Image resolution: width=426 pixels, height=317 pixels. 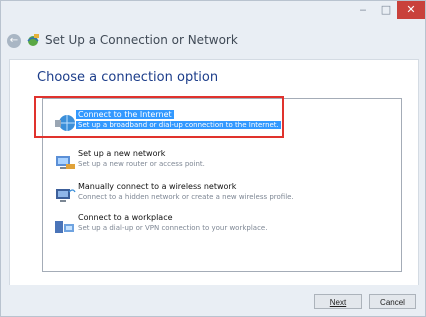 I want to click on router-computer-icon, so click(x=65, y=162).